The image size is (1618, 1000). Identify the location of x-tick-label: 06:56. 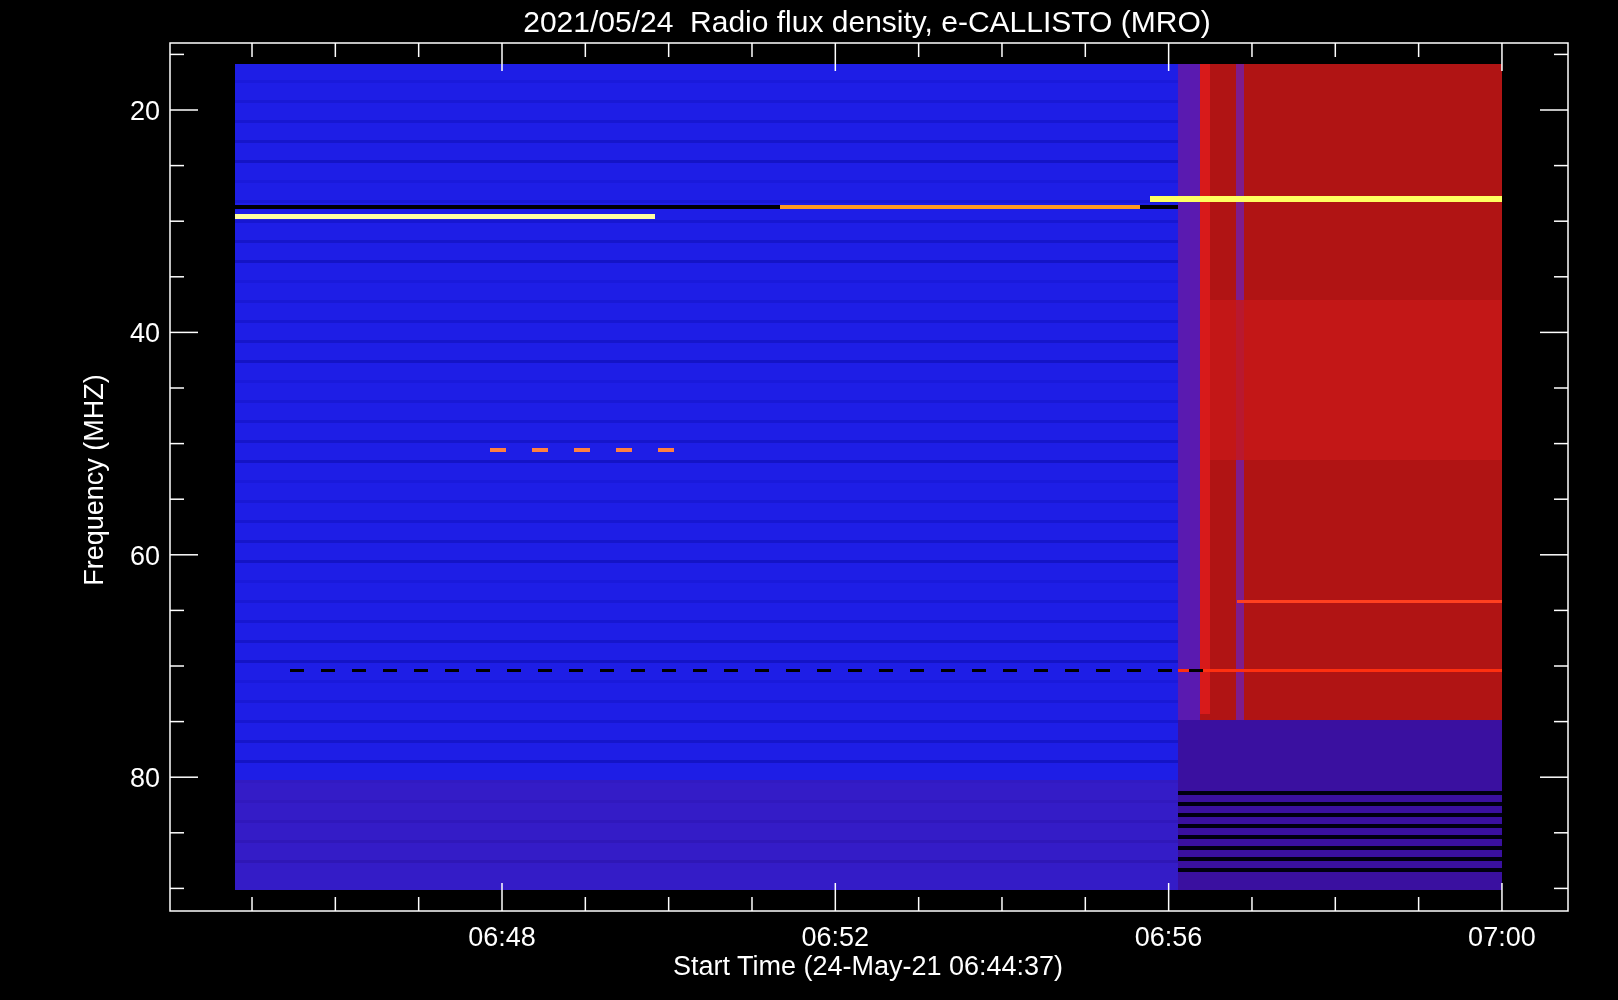
(1168, 937).